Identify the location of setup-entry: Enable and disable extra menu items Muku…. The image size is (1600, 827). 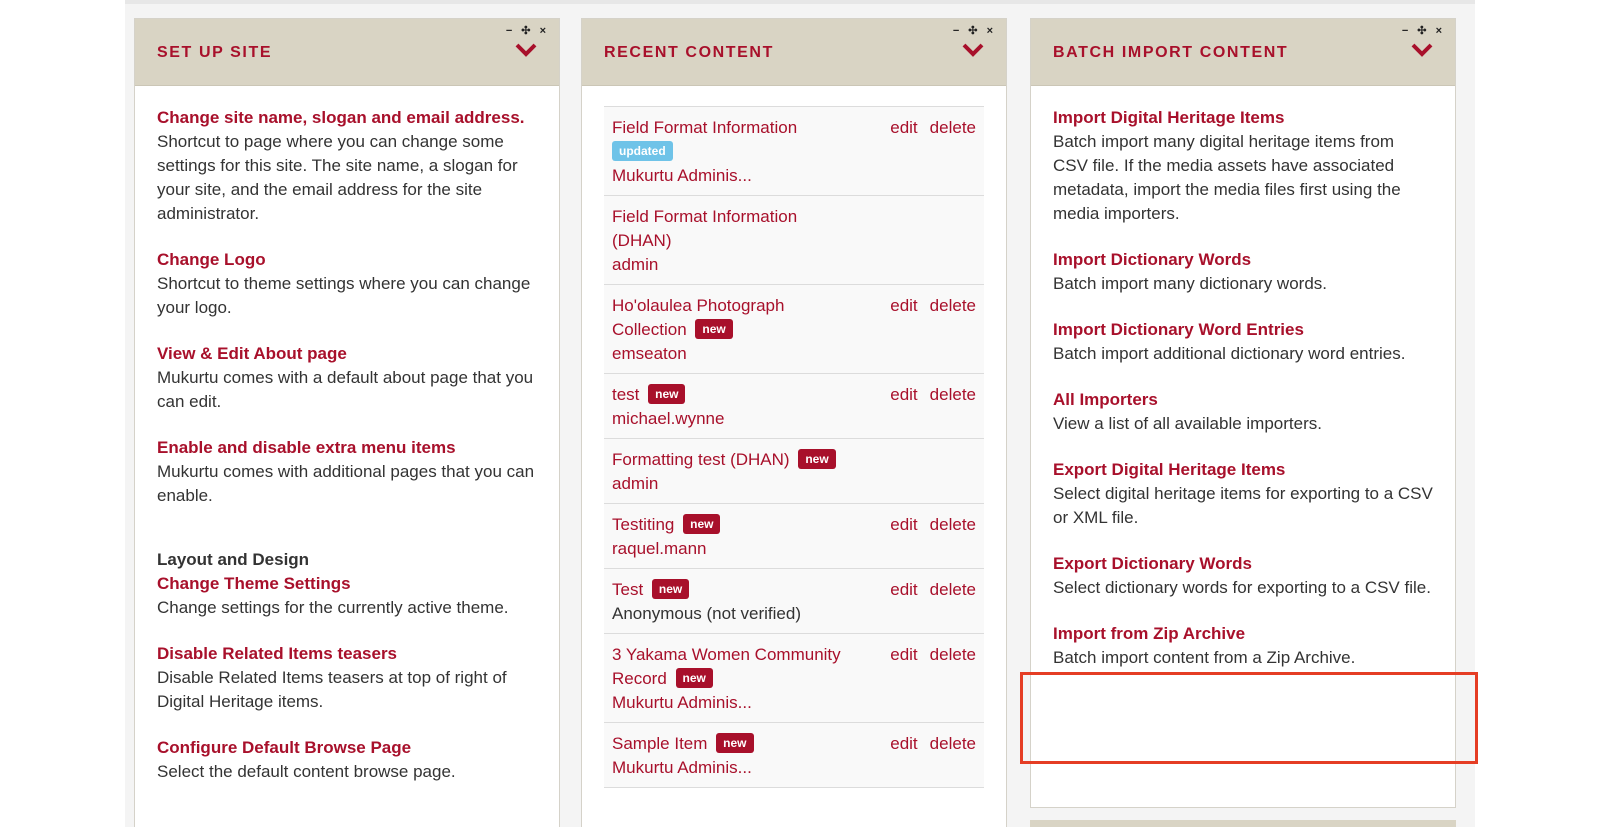
(347, 472).